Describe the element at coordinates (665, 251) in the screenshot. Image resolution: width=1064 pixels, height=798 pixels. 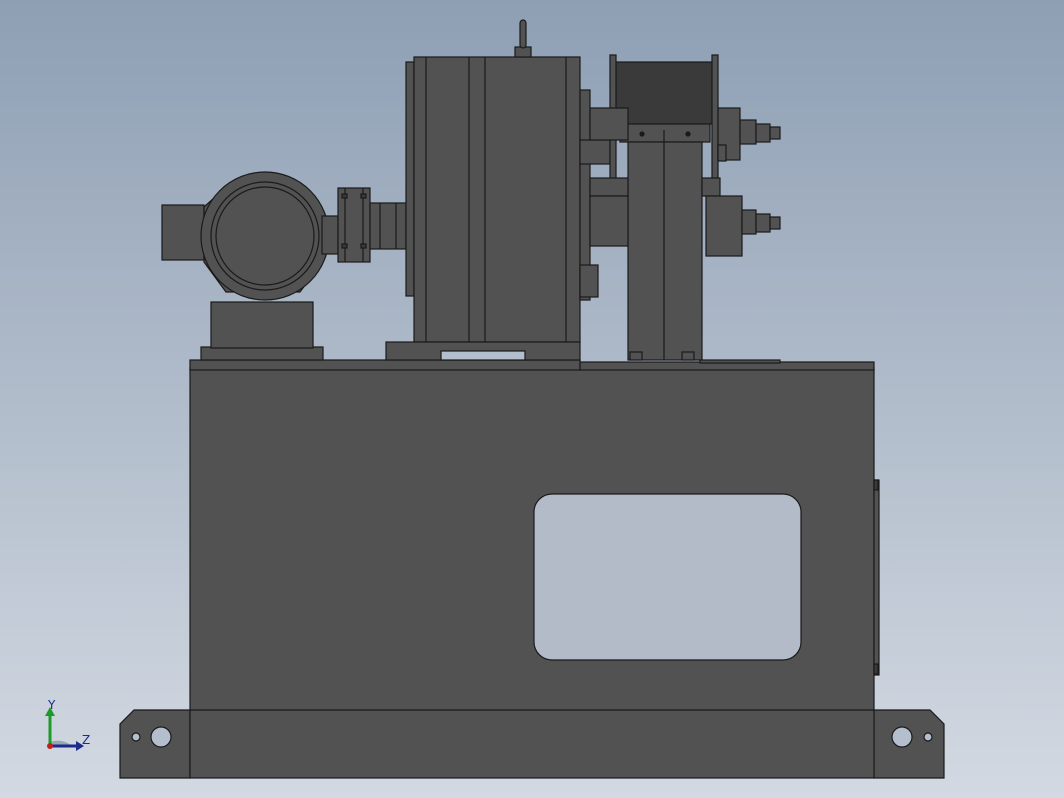
I see `valve-support` at that location.